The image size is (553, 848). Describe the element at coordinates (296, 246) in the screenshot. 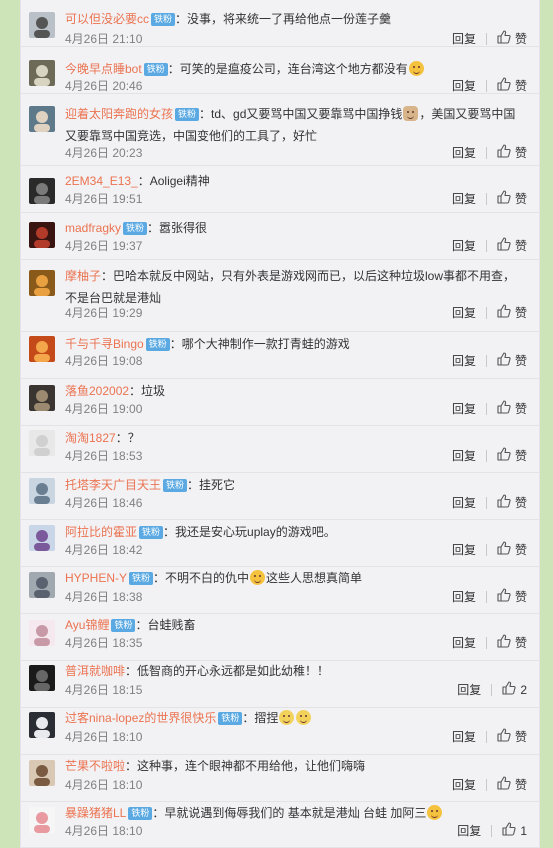

I see `comment-meta: 4月26日 19:37 回复 赞` at that location.